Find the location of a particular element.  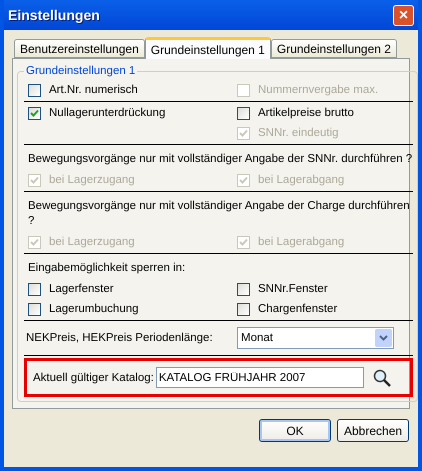

ok-button: OK is located at coordinates (295, 430).